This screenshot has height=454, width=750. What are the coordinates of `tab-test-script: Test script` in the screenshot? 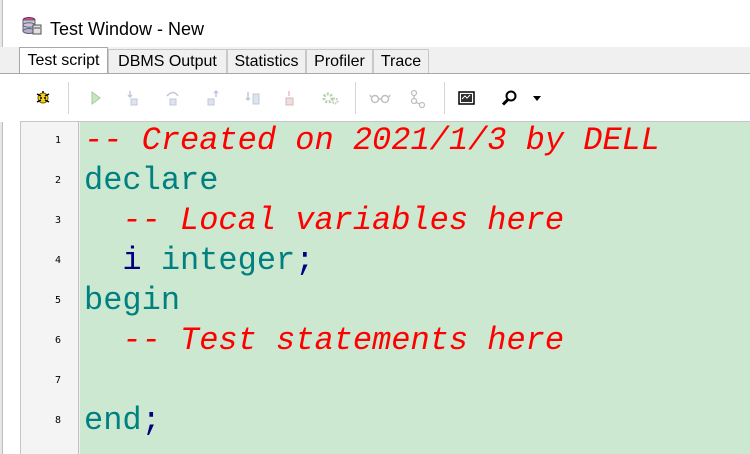 It's located at (63, 60).